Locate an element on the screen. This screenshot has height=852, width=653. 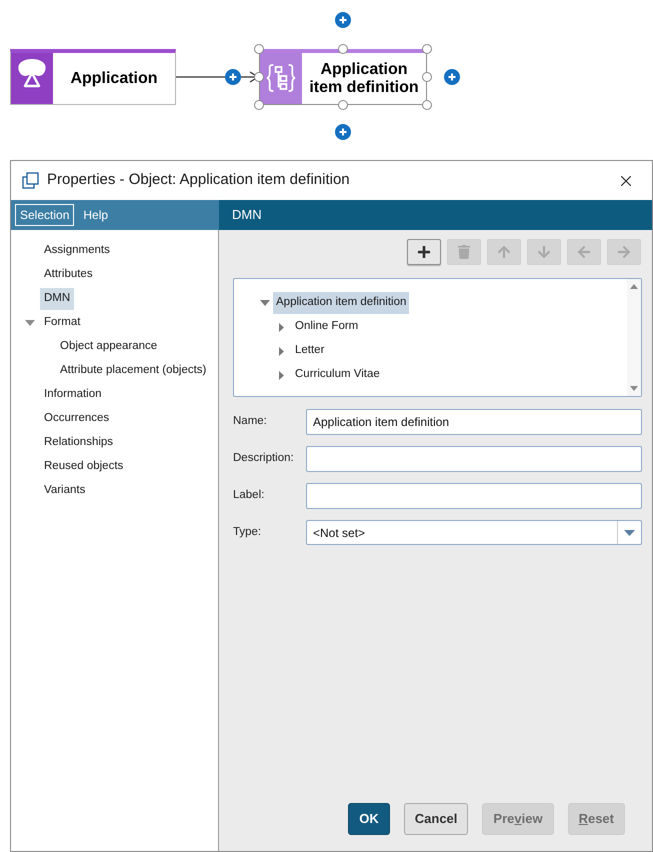
tab: Help is located at coordinates (96, 215).